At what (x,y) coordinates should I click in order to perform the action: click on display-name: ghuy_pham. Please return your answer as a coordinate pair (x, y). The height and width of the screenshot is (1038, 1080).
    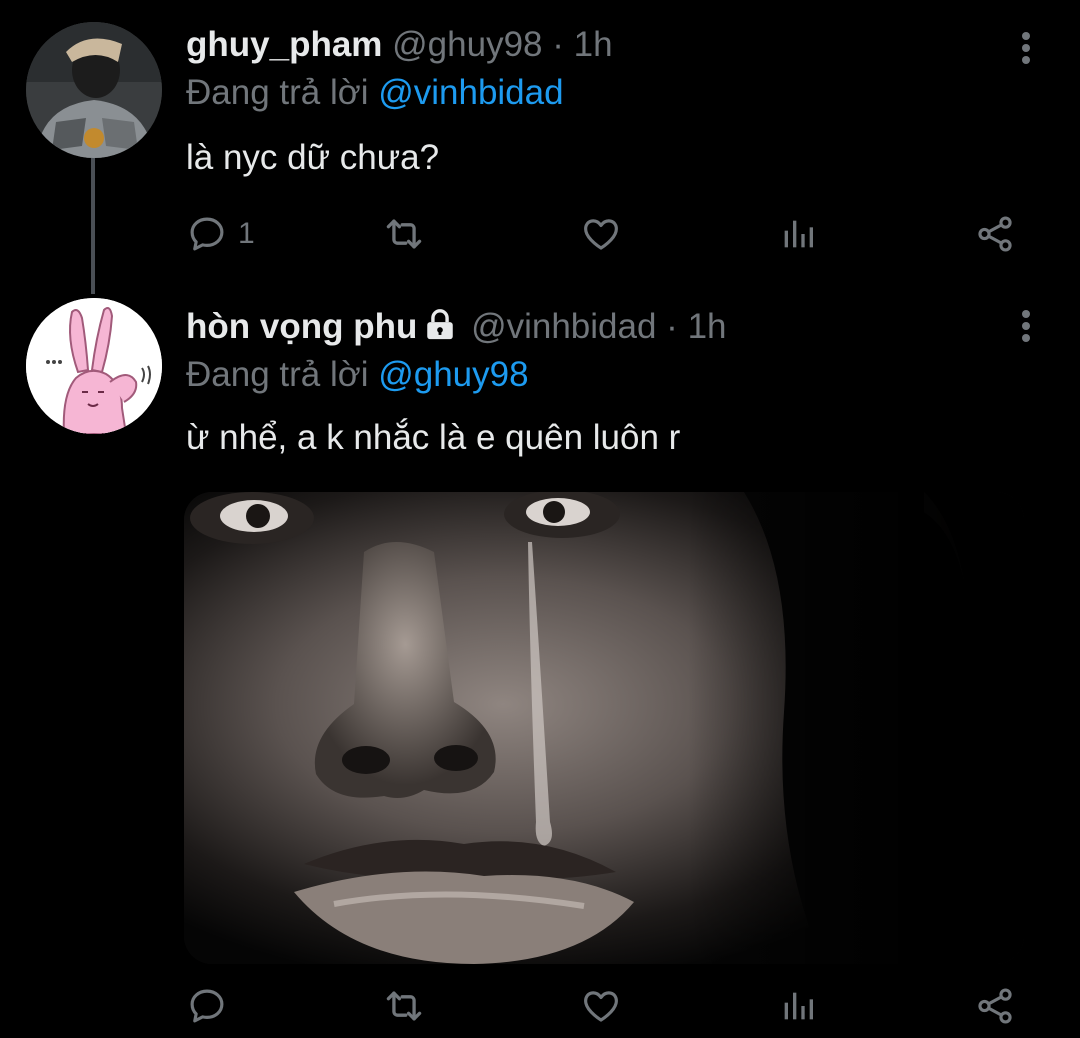
    Looking at the image, I should click on (284, 44).